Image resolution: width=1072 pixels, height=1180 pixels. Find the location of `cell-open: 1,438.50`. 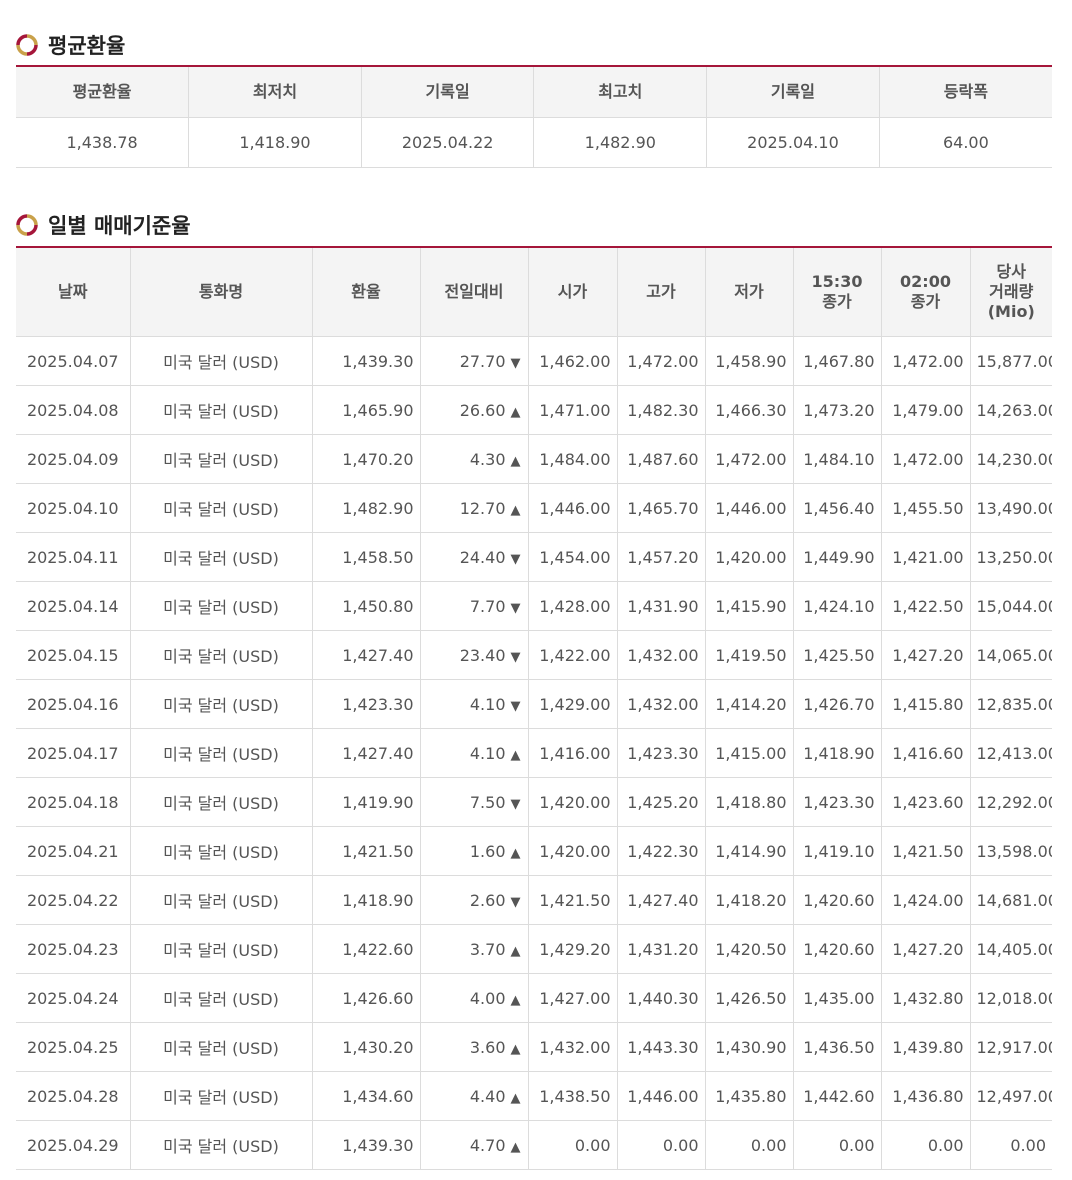

cell-open: 1,438.50 is located at coordinates (573, 1096).